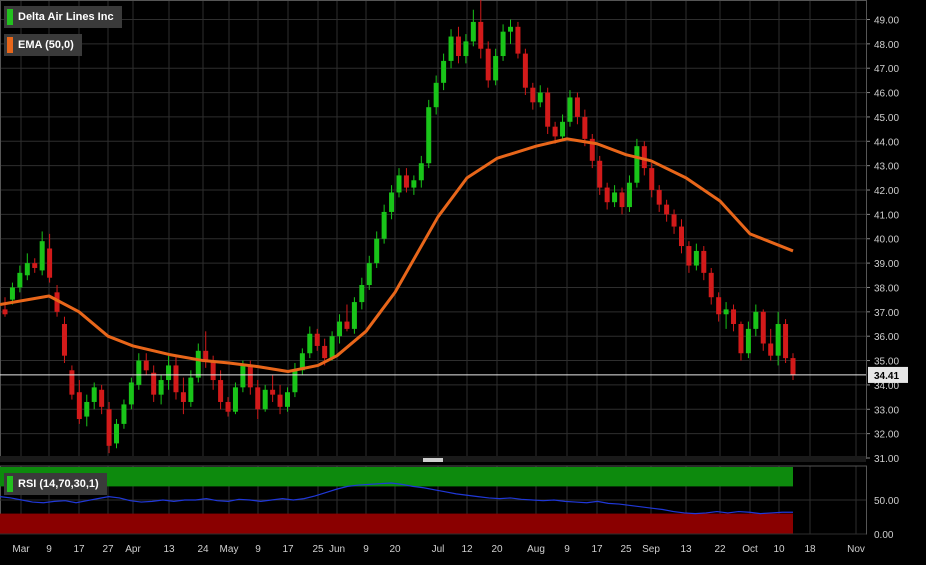 The height and width of the screenshot is (565, 926). What do you see at coordinates (108, 549) in the screenshot?
I see `x-tick-label: 27` at bounding box center [108, 549].